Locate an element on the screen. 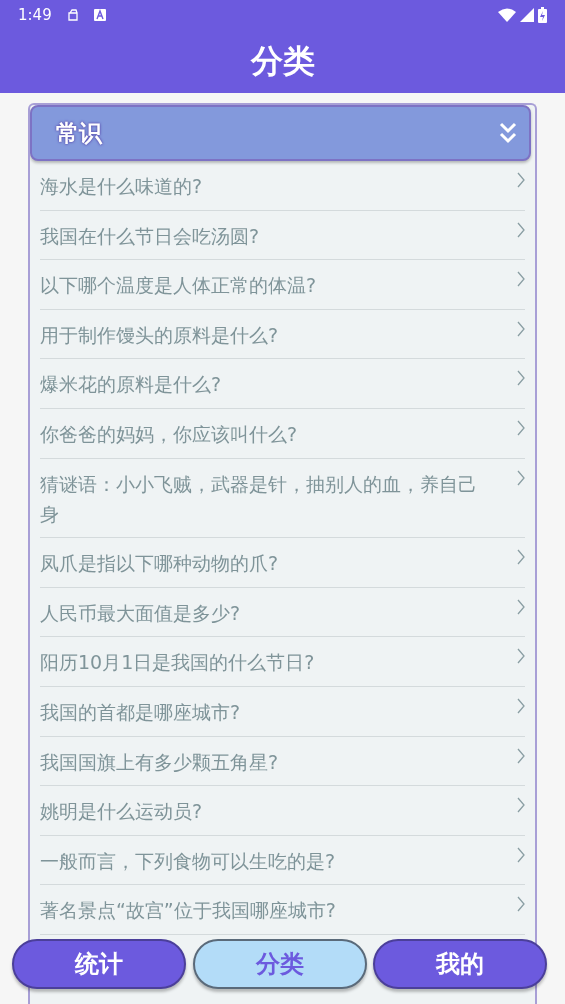  question-item: 凤爪是指以下哪种动物的爪? is located at coordinates (282, 563).